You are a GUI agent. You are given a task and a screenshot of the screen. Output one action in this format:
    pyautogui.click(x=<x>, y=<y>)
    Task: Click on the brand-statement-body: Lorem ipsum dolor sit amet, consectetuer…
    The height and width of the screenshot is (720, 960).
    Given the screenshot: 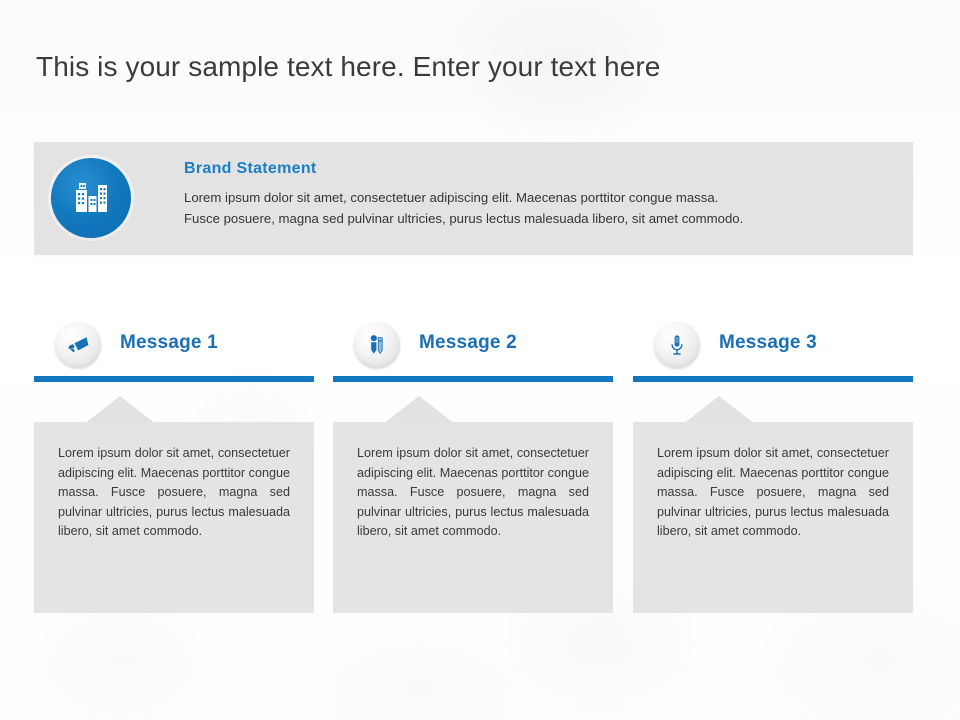 What is the action you would take?
    pyautogui.click(x=534, y=208)
    